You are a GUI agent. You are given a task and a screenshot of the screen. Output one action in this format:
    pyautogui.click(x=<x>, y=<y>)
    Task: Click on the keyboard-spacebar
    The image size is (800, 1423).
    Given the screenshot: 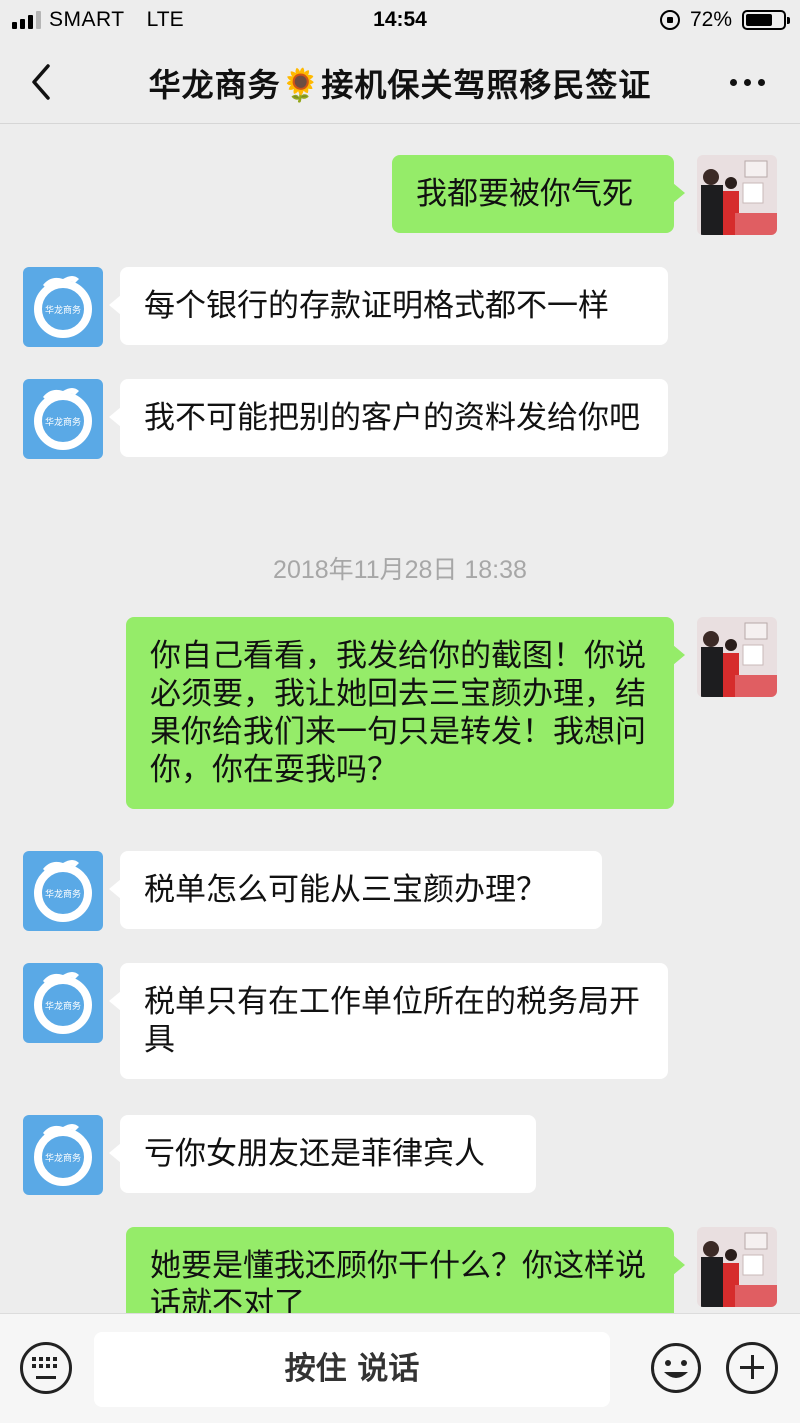 What is the action you would take?
    pyautogui.click(x=46, y=1377)
    